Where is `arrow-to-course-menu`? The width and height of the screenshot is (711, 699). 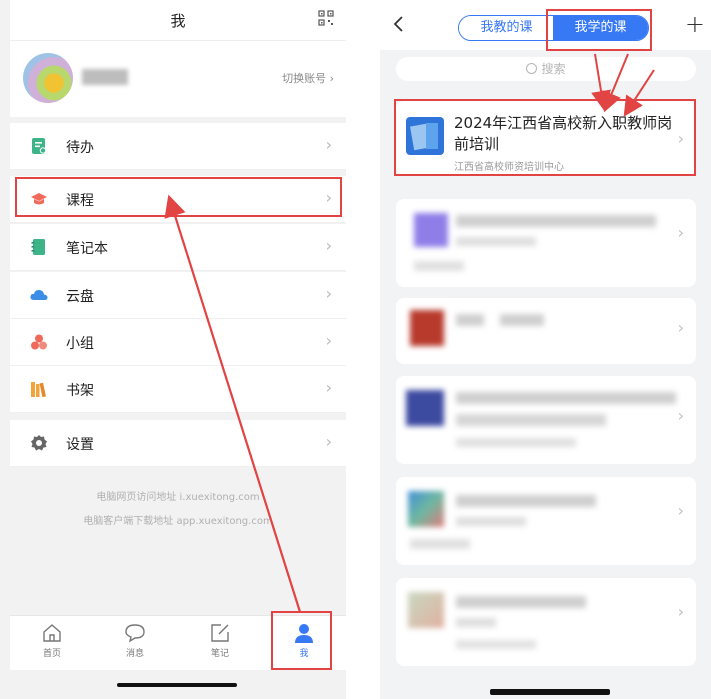 arrow-to-course-menu is located at coordinates (233, 403).